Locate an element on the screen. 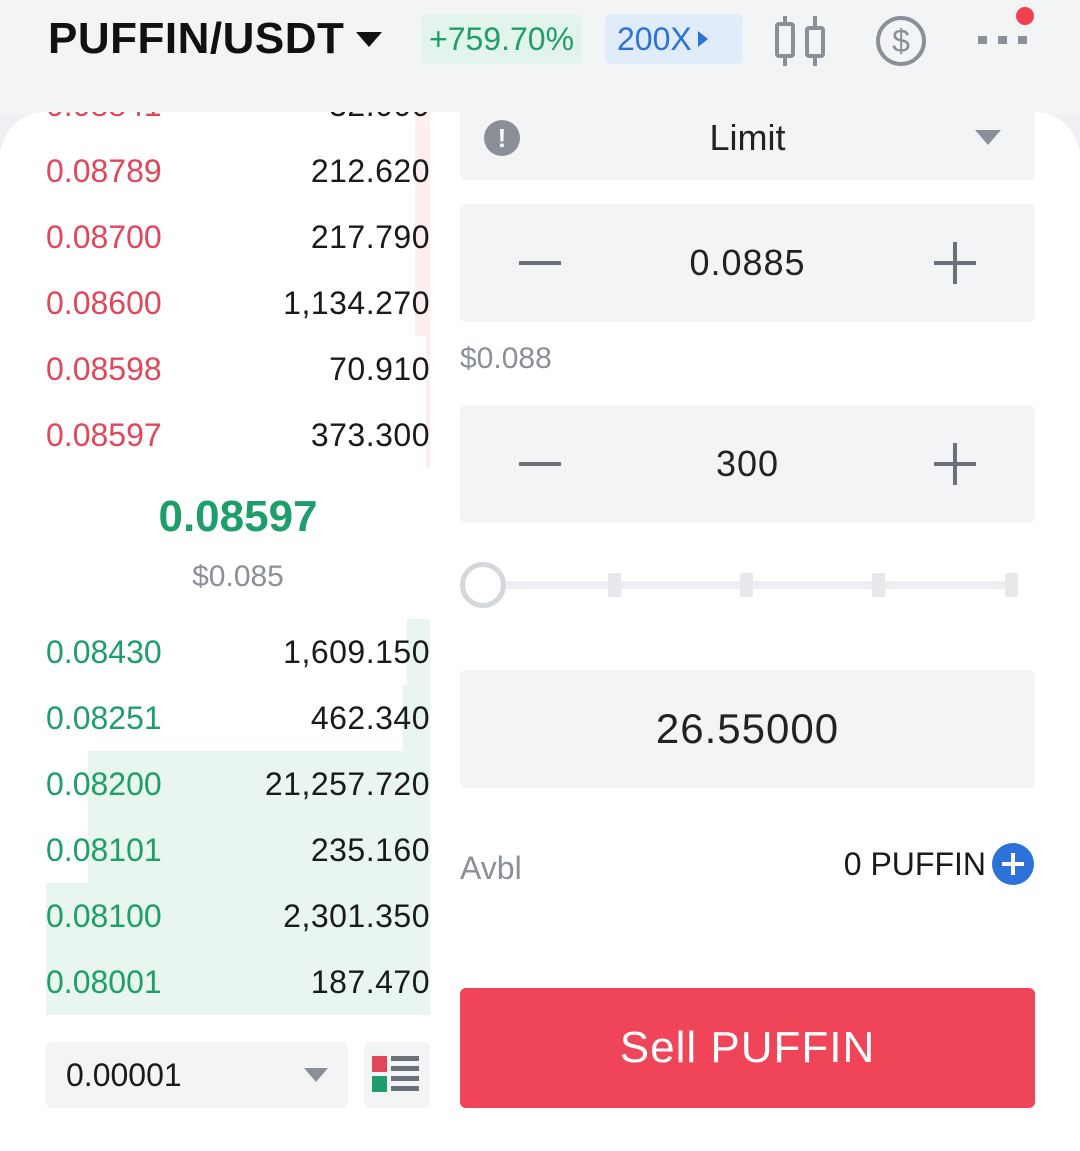 This screenshot has height=1151, width=1080. total-field: 26.55000 is located at coordinates (747, 729).